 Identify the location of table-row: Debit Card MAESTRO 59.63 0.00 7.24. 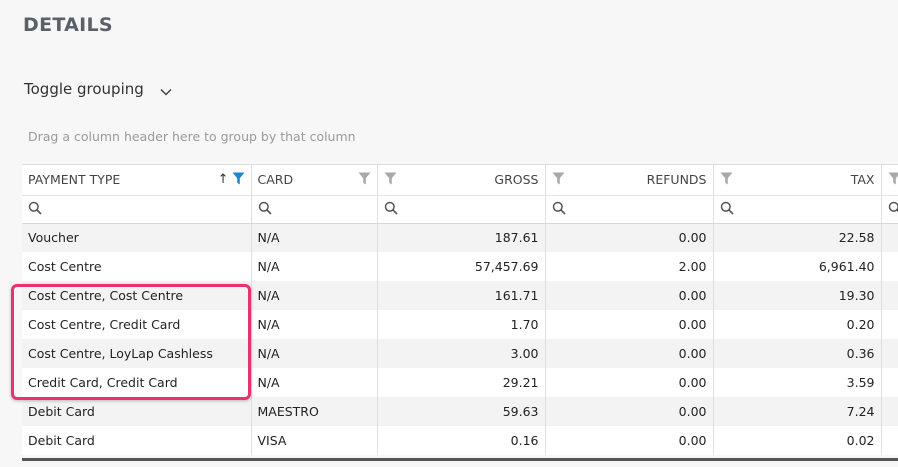
(460, 411).